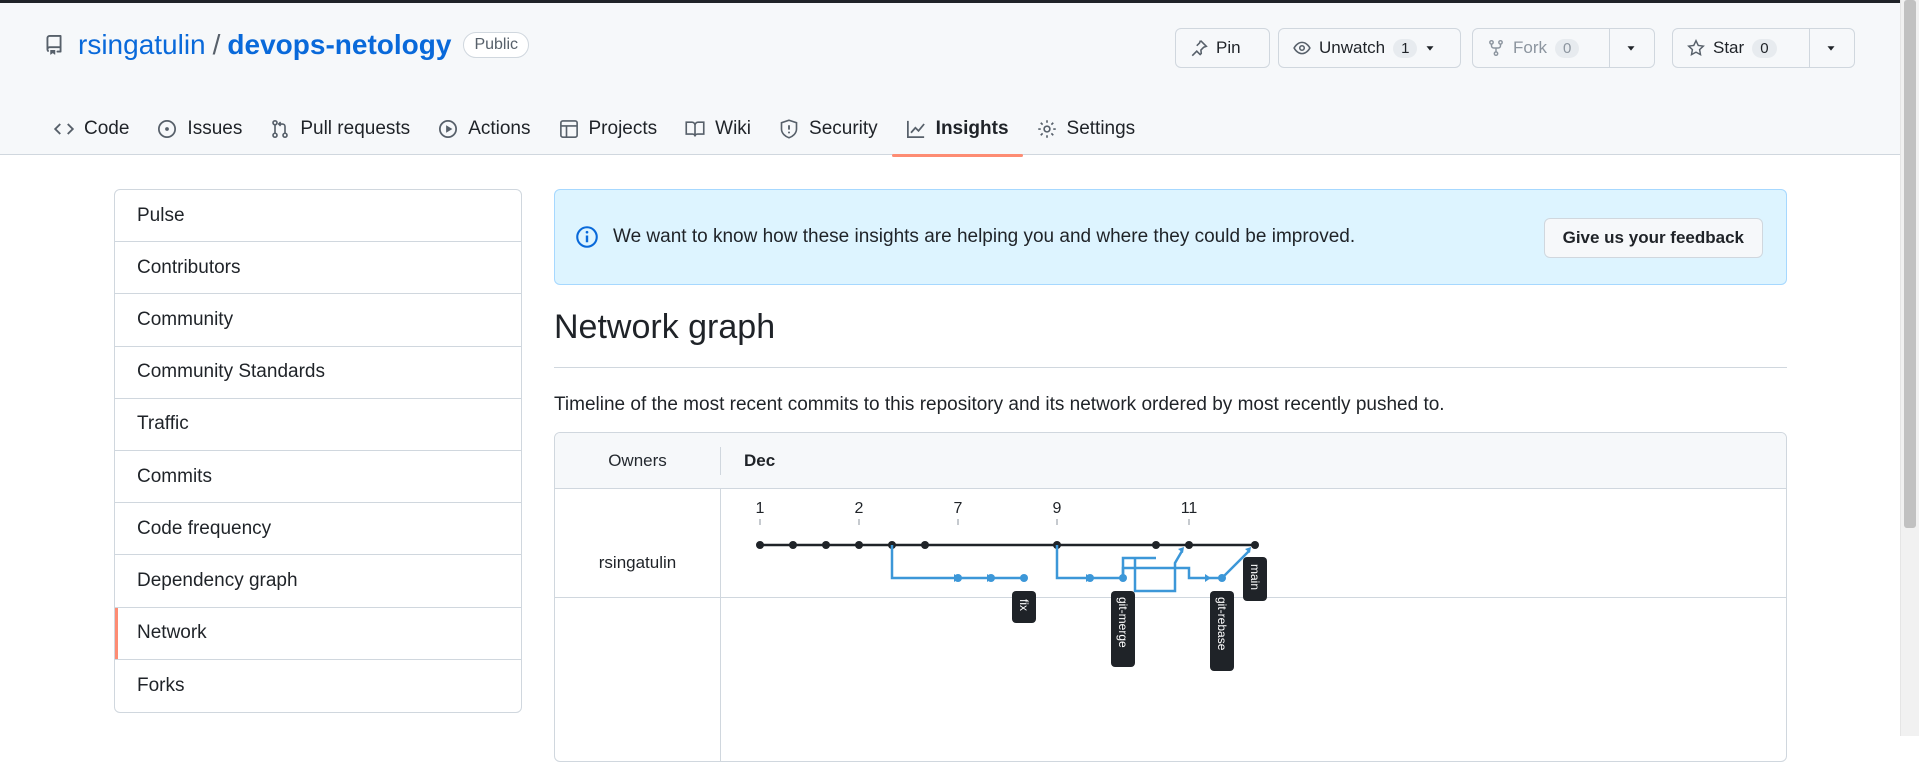 Image resolution: width=1919 pixels, height=762 pixels. I want to click on pin-button: Pin, so click(1222, 48).